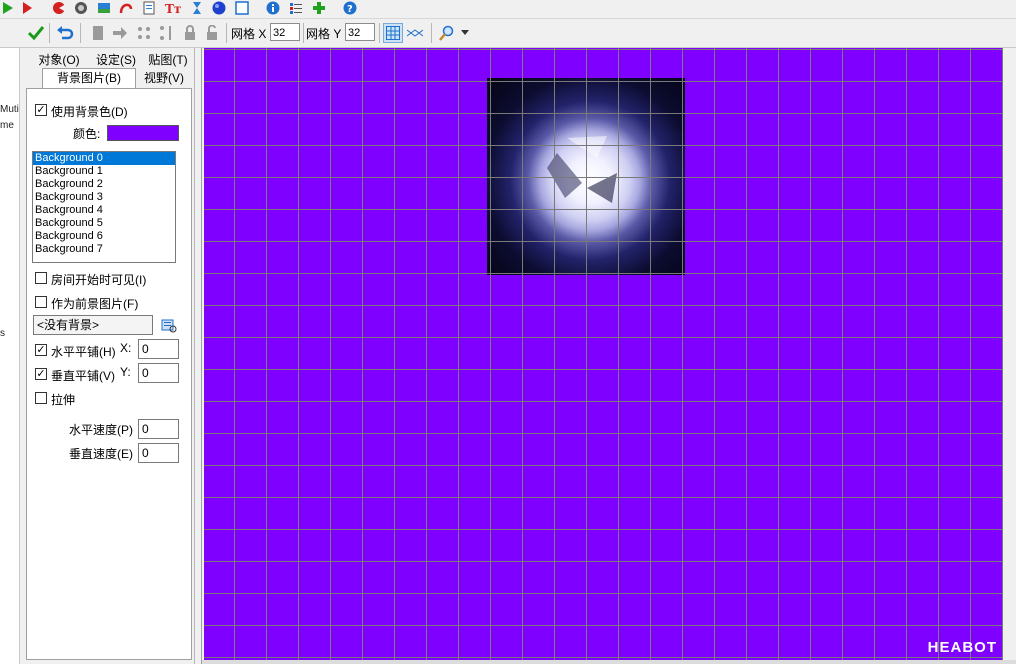  What do you see at coordinates (104, 223) in the screenshot?
I see `background-list-item: Background 5` at bounding box center [104, 223].